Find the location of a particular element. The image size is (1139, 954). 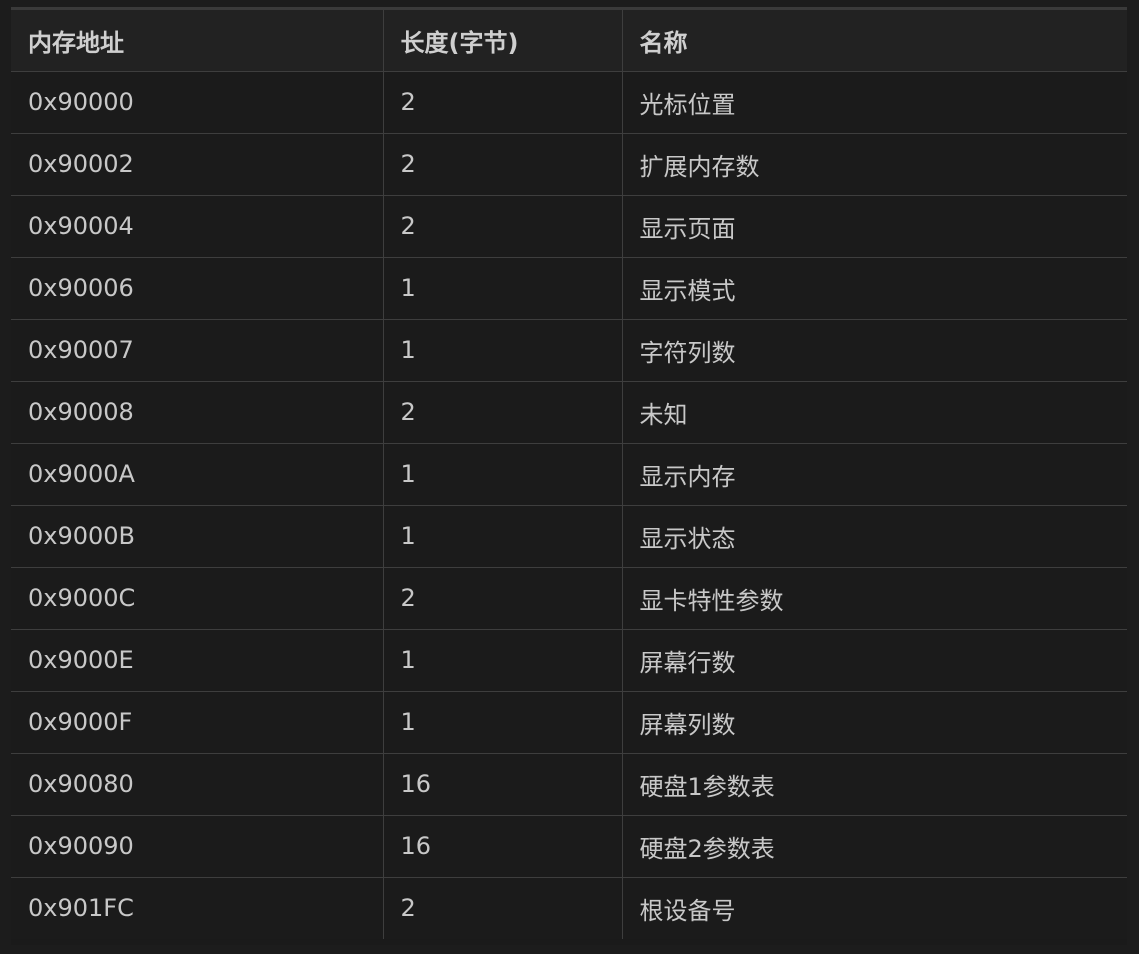

table-row: 0x9000A 1 显示内存 is located at coordinates (569, 474).